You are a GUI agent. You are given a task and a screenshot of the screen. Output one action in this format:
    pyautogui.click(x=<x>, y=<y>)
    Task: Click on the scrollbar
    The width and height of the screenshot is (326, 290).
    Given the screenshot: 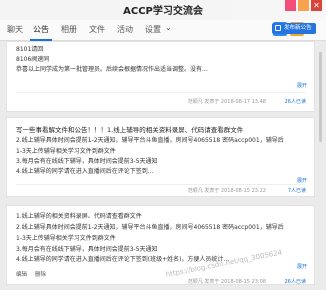 What is the action you would take?
    pyautogui.click(x=320, y=162)
    